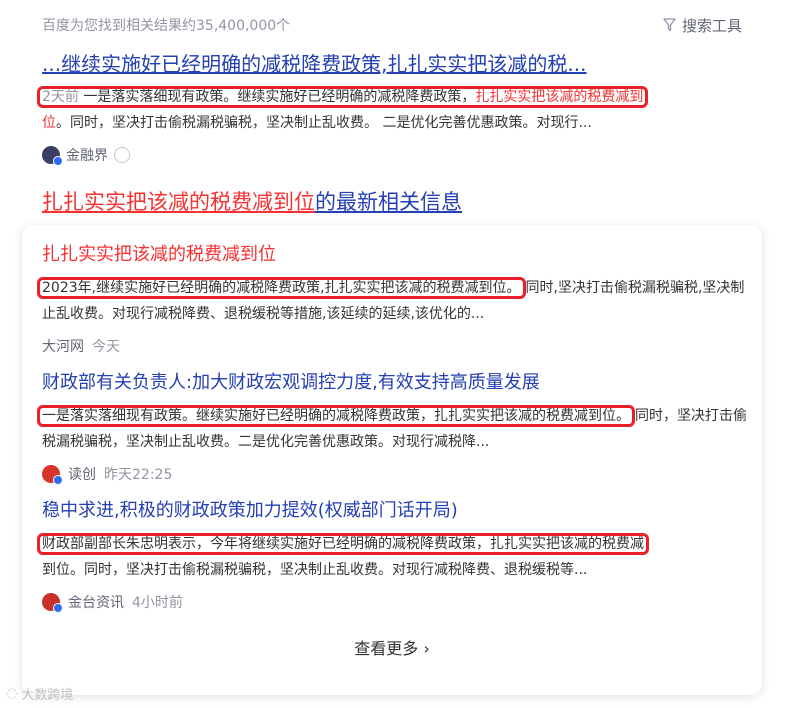  I want to click on filter-icon, so click(669, 25).